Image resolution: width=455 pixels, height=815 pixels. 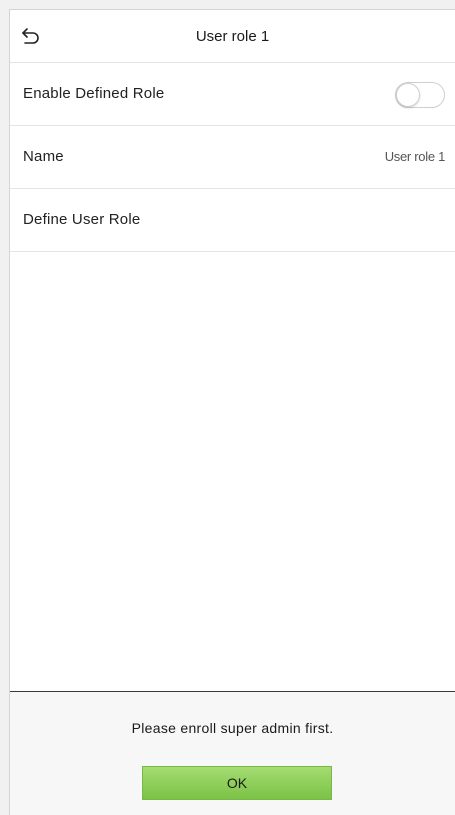 I want to click on header-bar: User role 1, so click(x=232, y=36).